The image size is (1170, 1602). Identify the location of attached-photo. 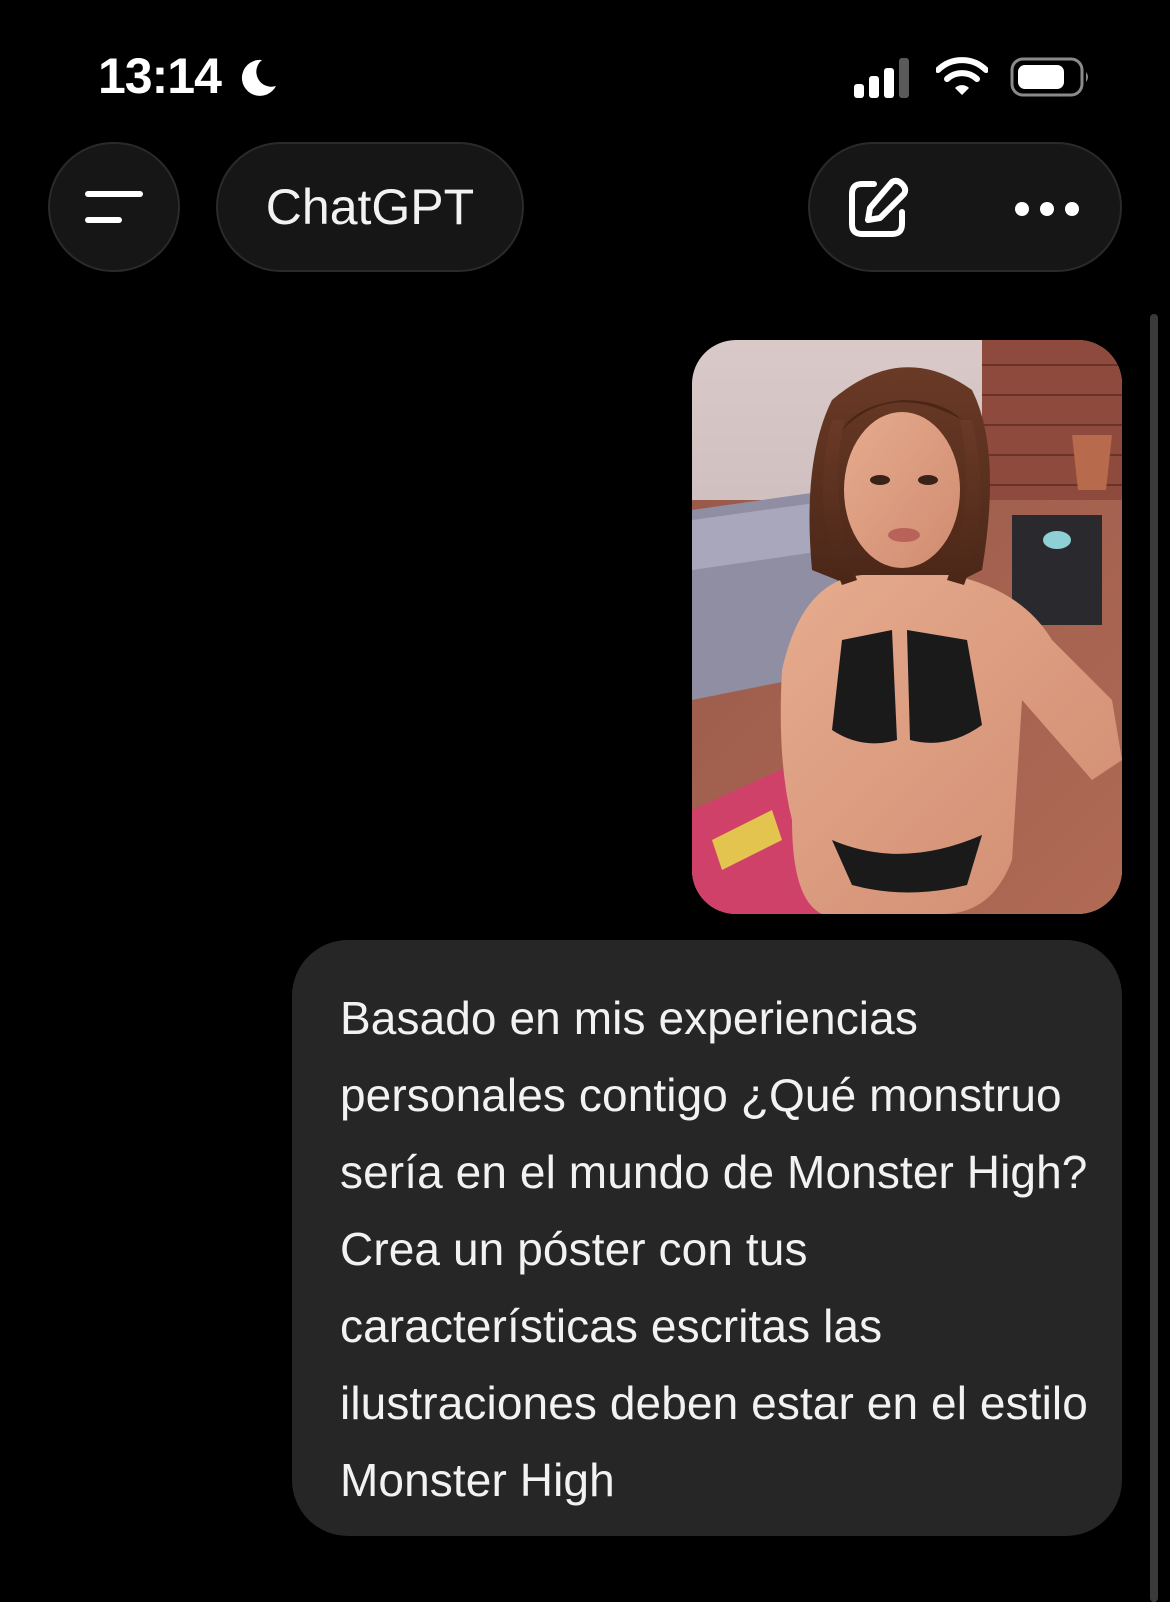
(907, 627).